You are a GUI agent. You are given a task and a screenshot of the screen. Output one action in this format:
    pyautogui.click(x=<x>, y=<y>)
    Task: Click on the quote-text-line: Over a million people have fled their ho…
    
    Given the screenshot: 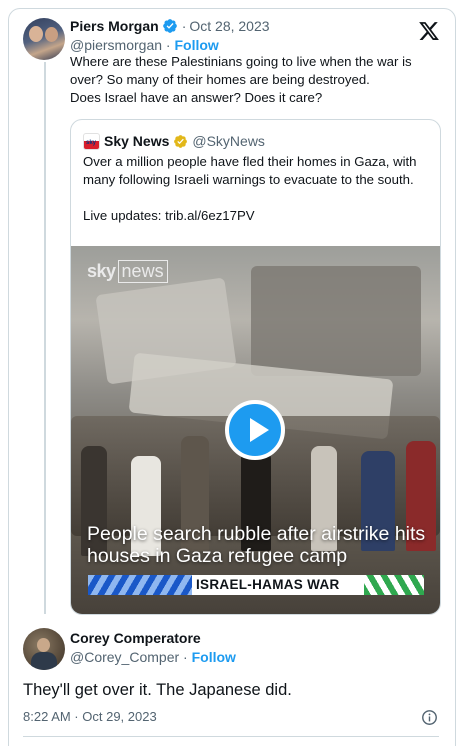 What is the action you would take?
    pyautogui.click(x=250, y=161)
    